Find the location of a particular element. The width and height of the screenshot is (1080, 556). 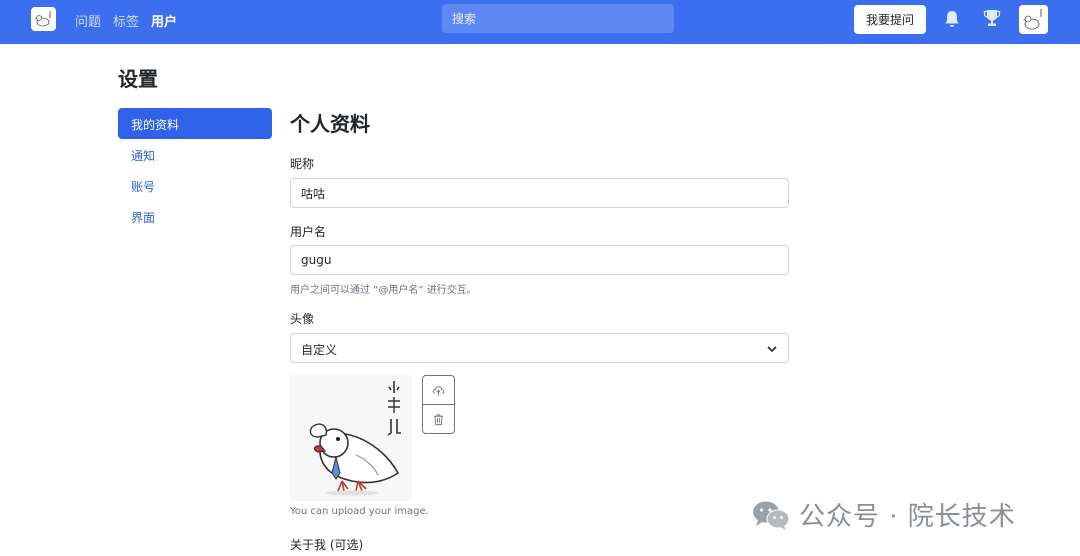

bell-icon is located at coordinates (952, 19).